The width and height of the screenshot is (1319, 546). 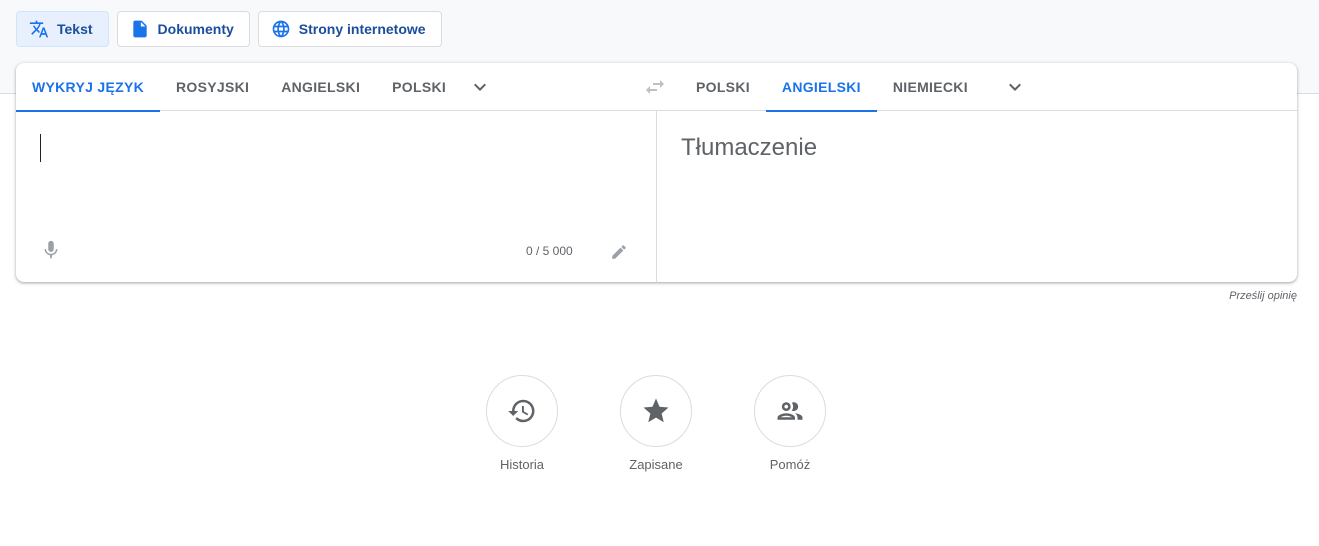 I want to click on target-tab-english: ANGIELSKI, so click(x=821, y=87).